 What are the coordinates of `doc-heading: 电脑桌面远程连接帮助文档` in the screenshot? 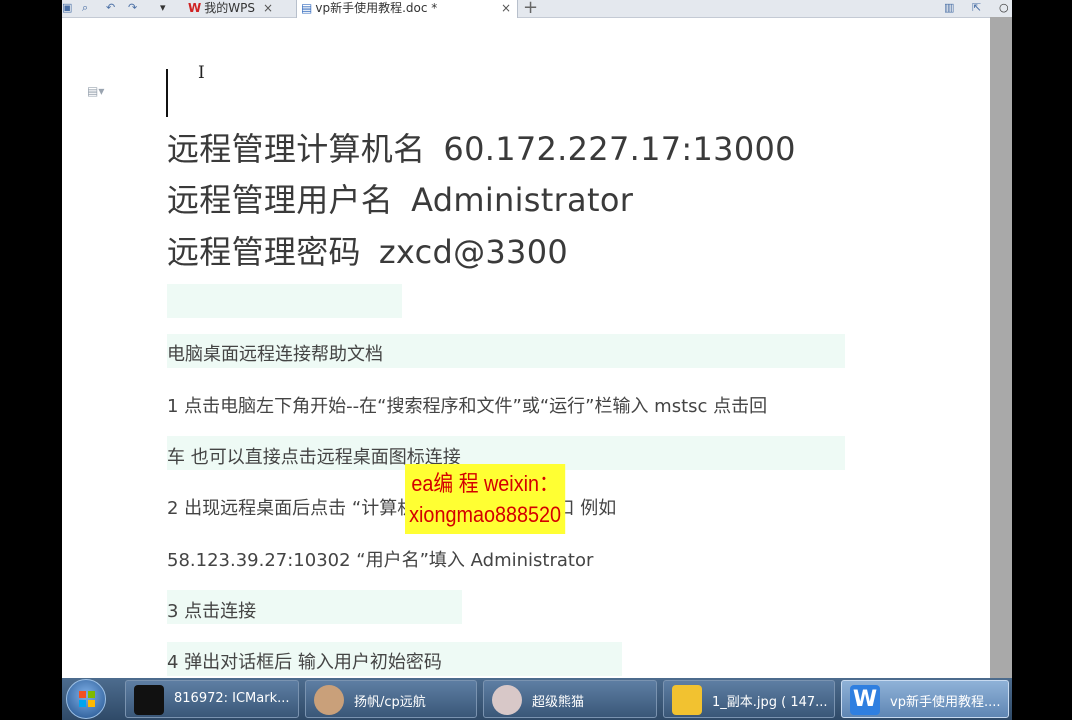 It's located at (275, 353).